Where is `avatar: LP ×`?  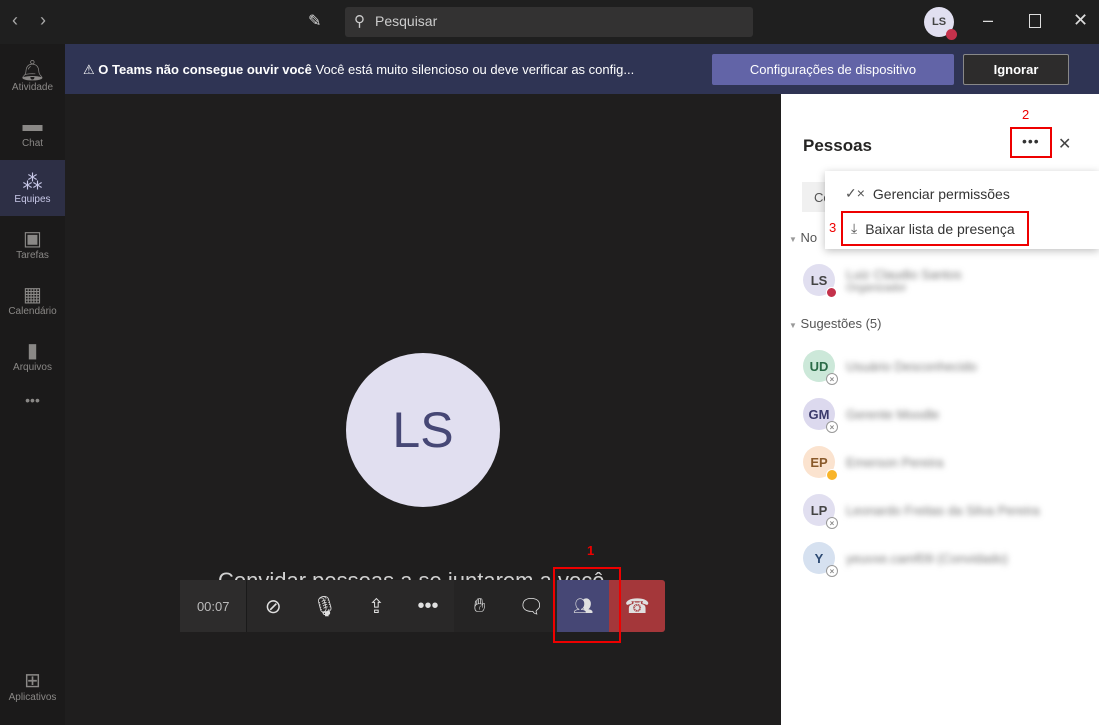
avatar: LP × is located at coordinates (820, 511).